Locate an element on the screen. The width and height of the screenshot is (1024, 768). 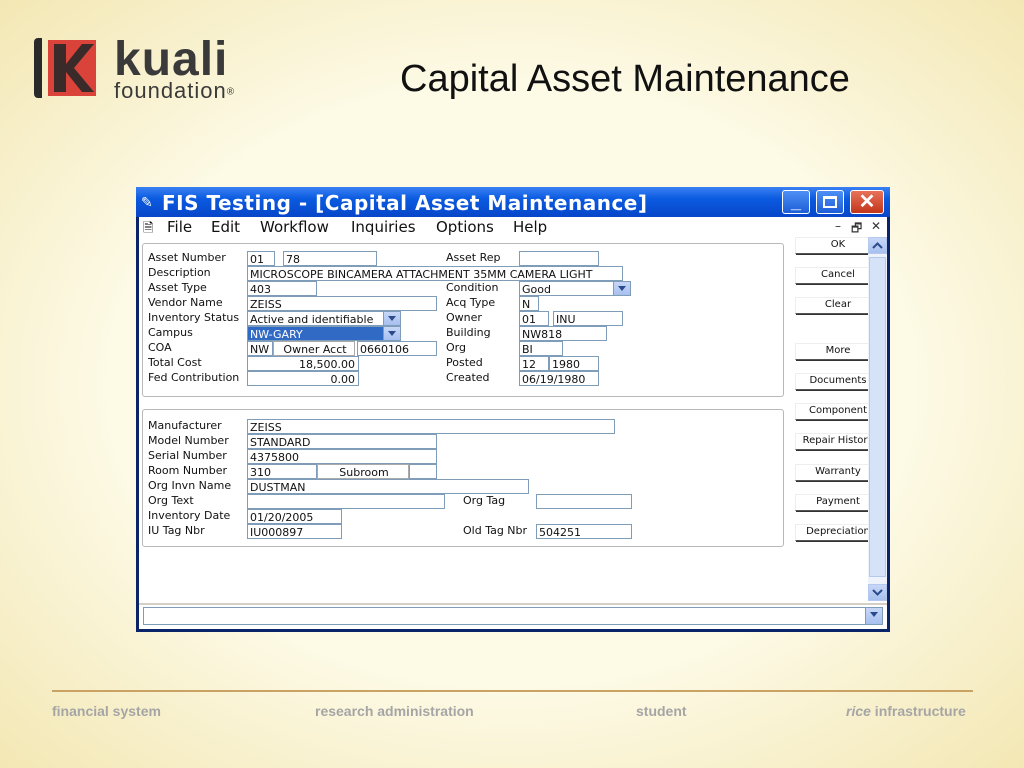
old-tag-nbr-label: Old Tag Nbr is located at coordinates (495, 530).